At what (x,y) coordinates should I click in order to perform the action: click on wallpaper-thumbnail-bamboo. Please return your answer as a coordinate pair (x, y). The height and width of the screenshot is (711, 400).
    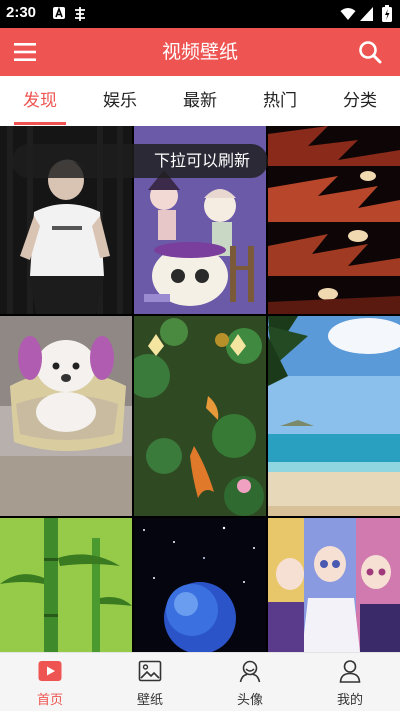
    Looking at the image, I should click on (66, 585).